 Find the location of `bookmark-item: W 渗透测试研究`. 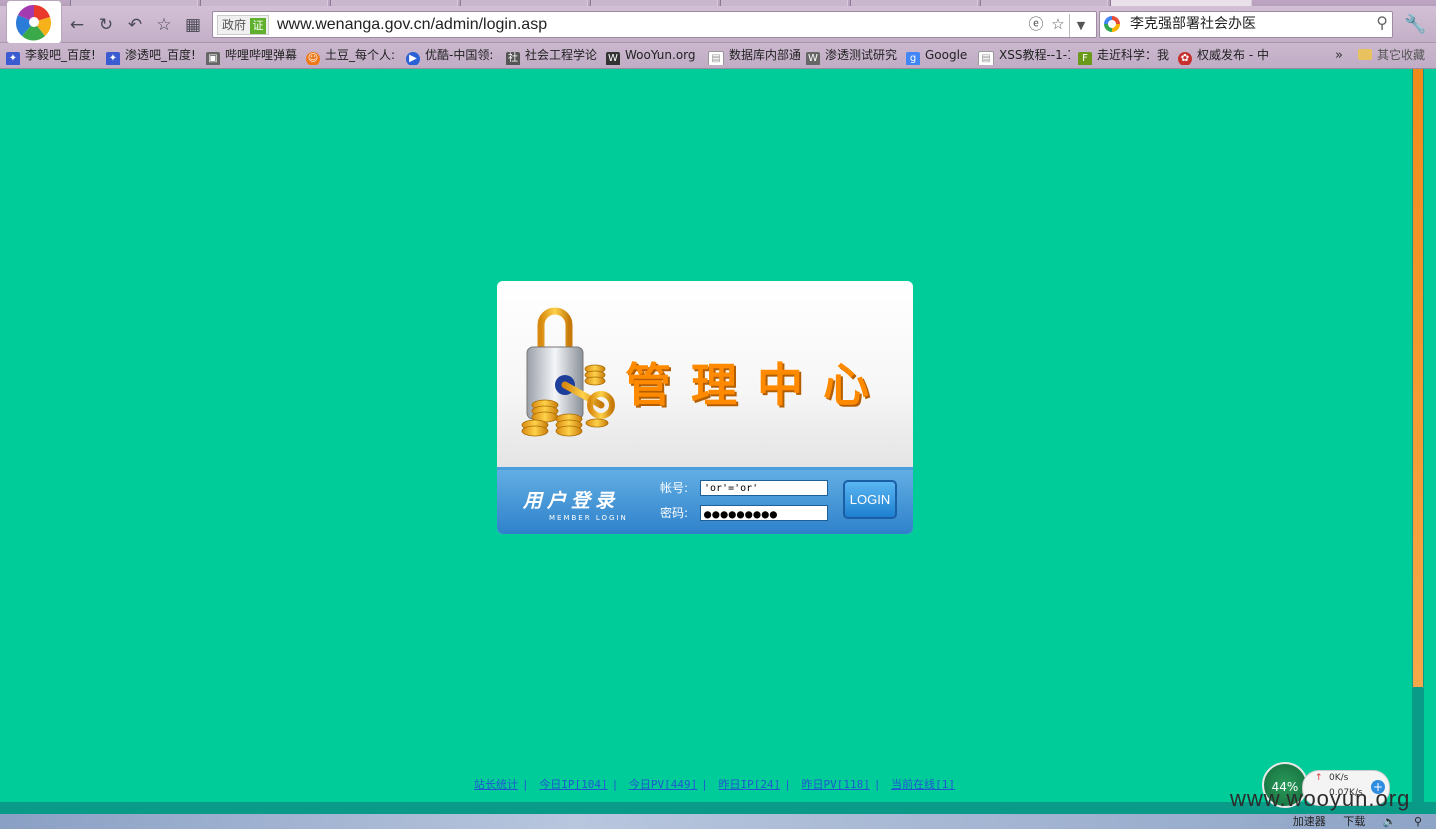

bookmark-item: W 渗透测试研究 is located at coordinates (852, 55).